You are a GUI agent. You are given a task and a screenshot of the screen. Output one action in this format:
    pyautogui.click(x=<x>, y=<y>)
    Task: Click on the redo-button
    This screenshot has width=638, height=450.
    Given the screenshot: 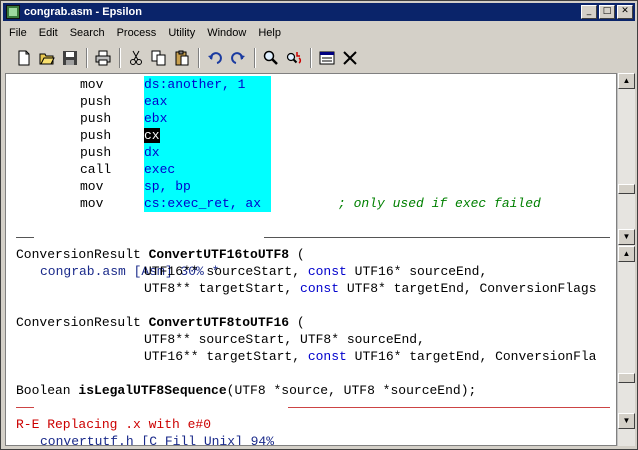 What is the action you would take?
    pyautogui.click(x=238, y=58)
    